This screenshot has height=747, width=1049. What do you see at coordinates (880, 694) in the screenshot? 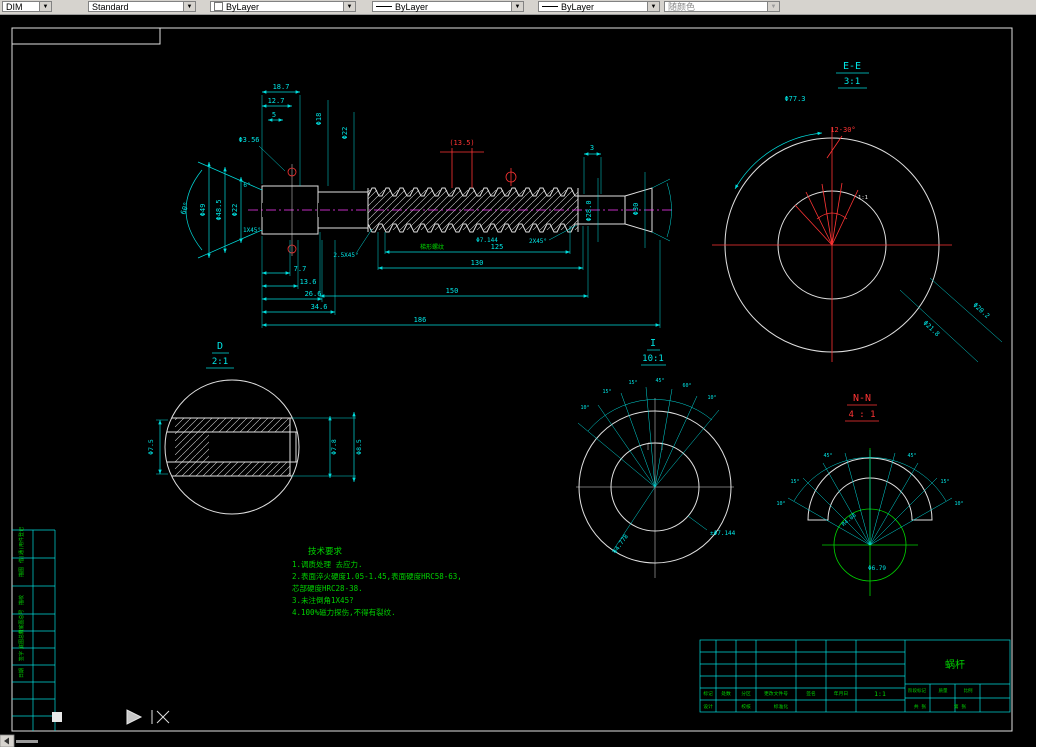
I see `scale-value: 1:1` at bounding box center [880, 694].